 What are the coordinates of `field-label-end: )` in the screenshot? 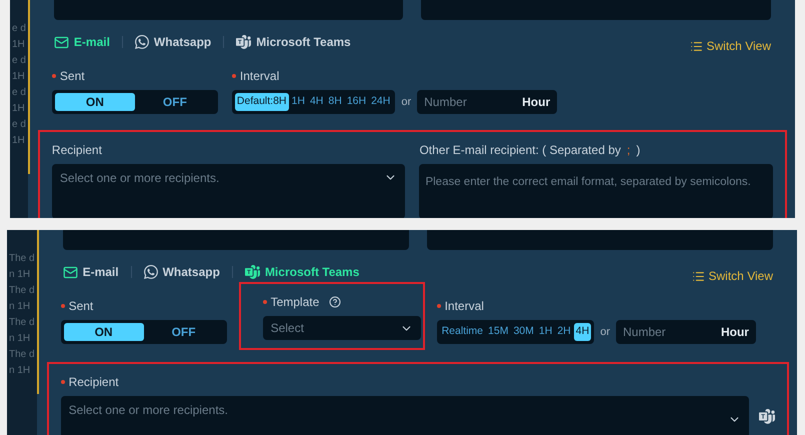 It's located at (638, 150).